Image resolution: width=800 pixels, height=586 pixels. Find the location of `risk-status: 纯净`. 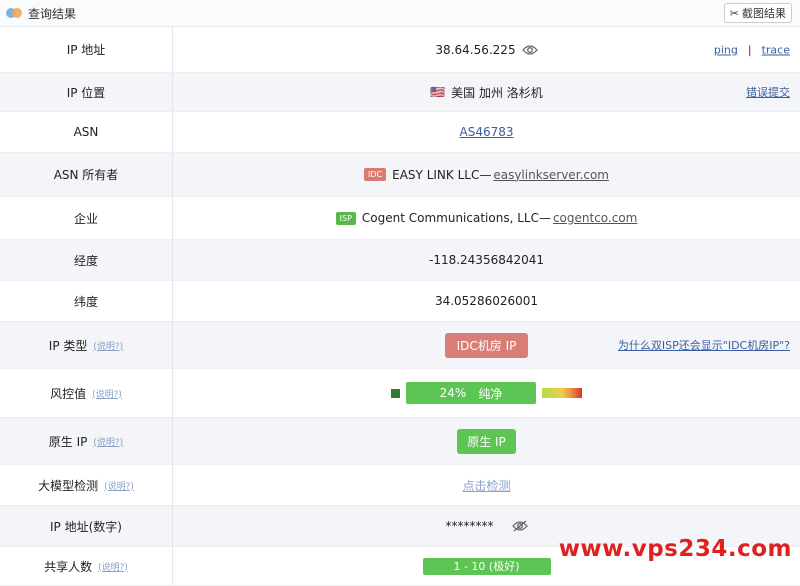

risk-status: 纯净 is located at coordinates (490, 393).